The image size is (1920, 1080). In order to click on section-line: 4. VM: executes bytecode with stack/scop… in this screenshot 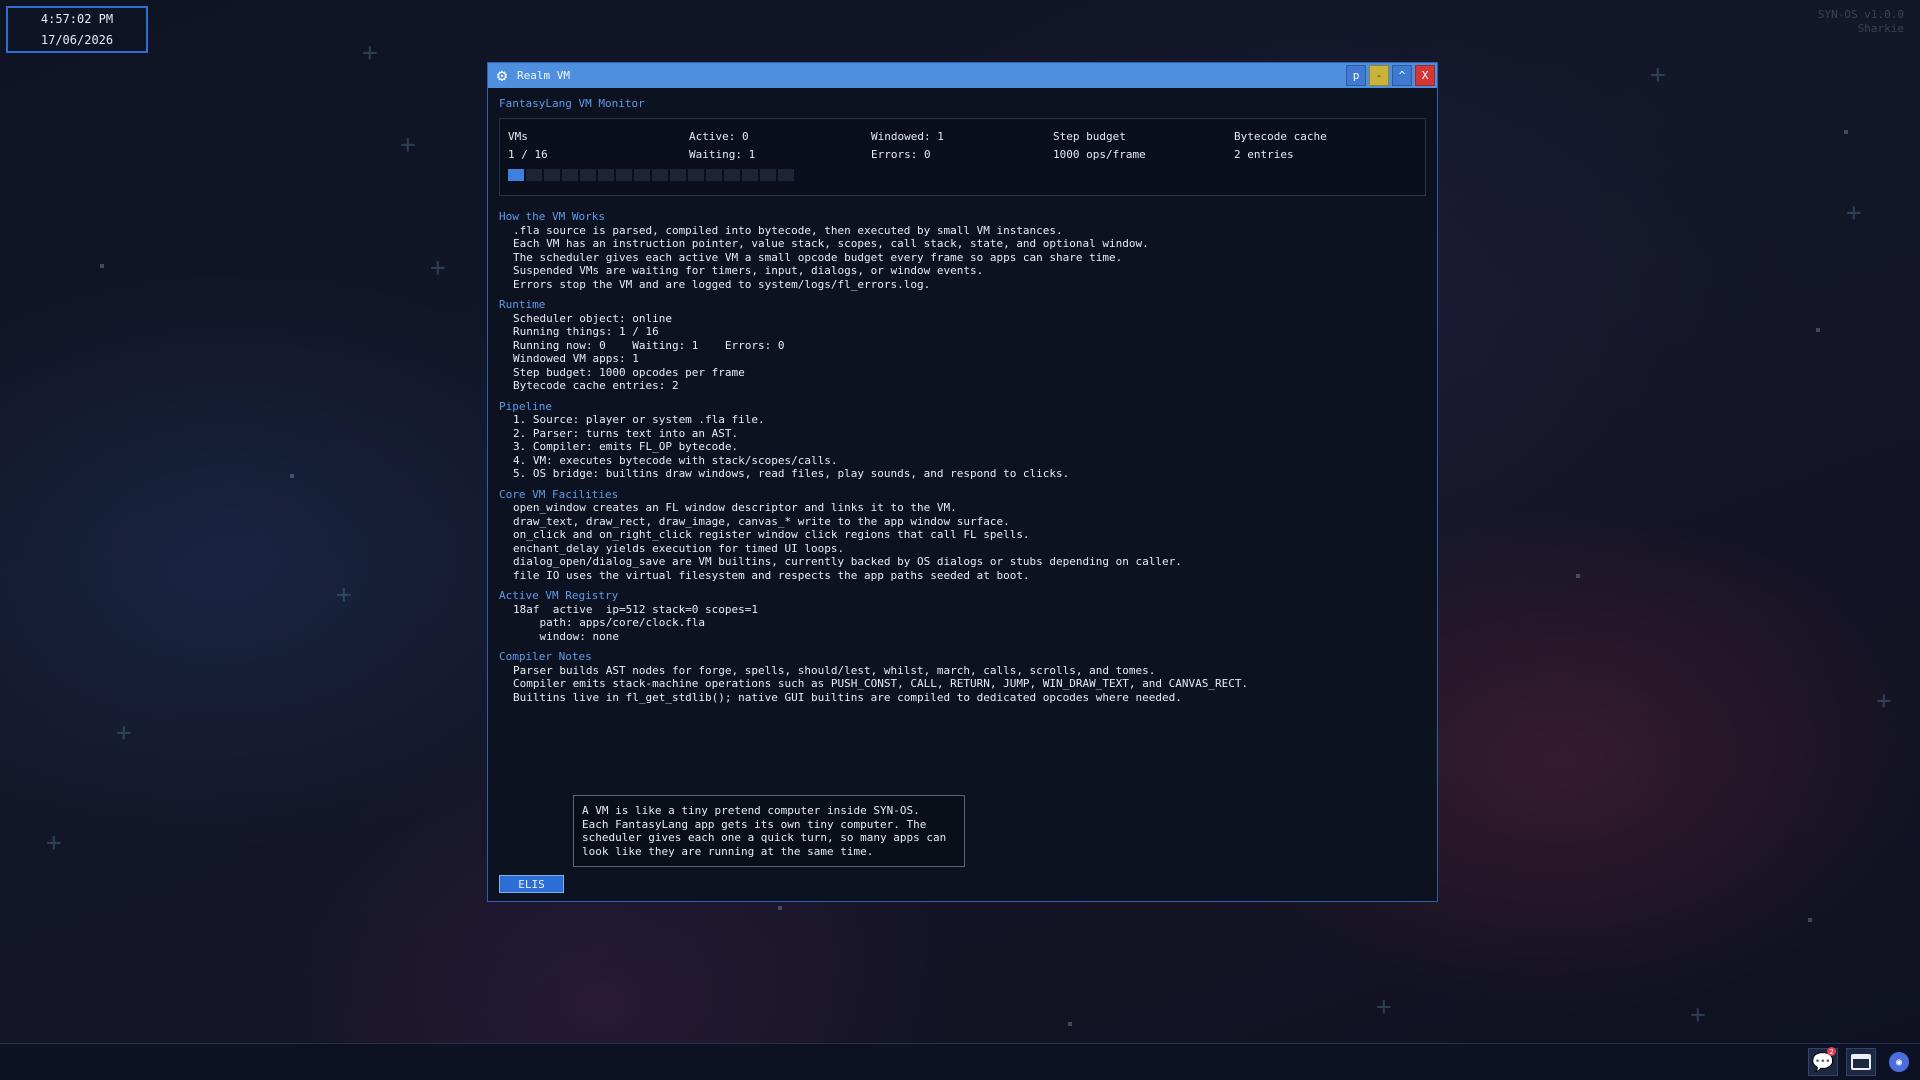, I will do `click(675, 460)`.